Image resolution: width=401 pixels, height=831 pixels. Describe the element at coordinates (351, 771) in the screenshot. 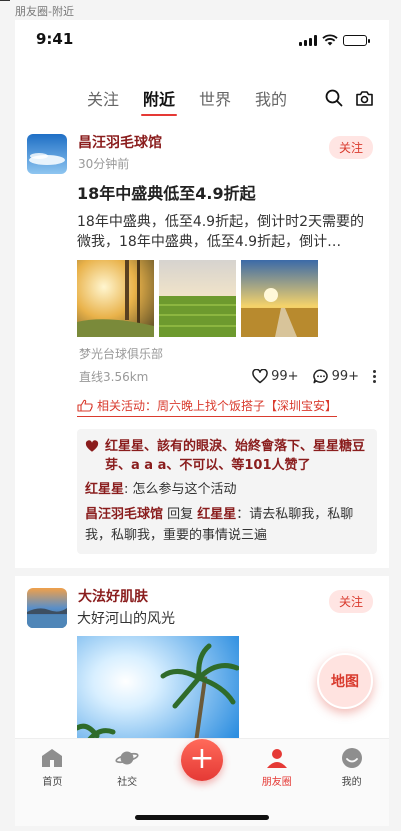

I see `tabbar-me: 我的` at that location.